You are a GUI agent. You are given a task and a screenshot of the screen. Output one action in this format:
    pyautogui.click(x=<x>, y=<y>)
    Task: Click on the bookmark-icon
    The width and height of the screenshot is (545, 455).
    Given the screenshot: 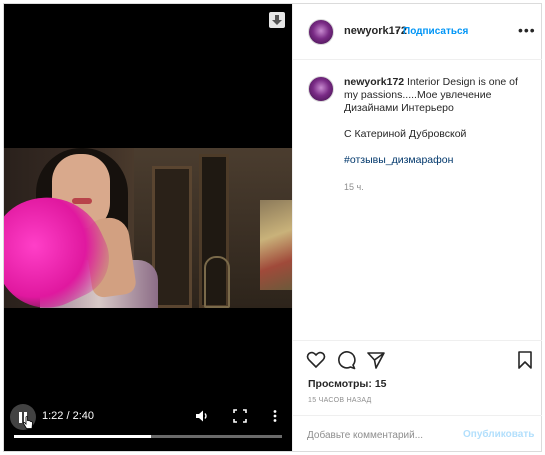 What is the action you would take?
    pyautogui.click(x=525, y=360)
    